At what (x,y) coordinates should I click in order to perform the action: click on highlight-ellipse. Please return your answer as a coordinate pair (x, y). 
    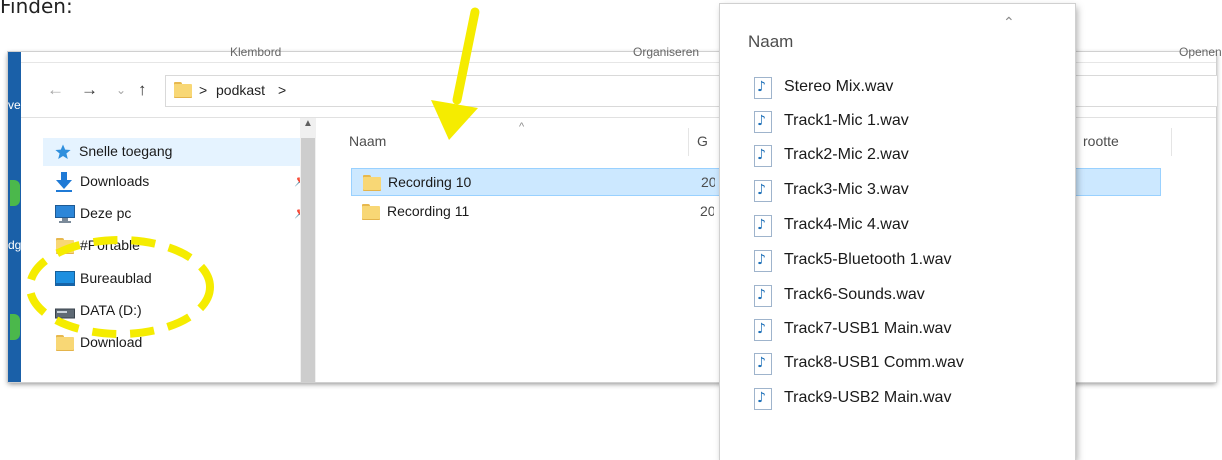
    Looking at the image, I should click on (120, 287).